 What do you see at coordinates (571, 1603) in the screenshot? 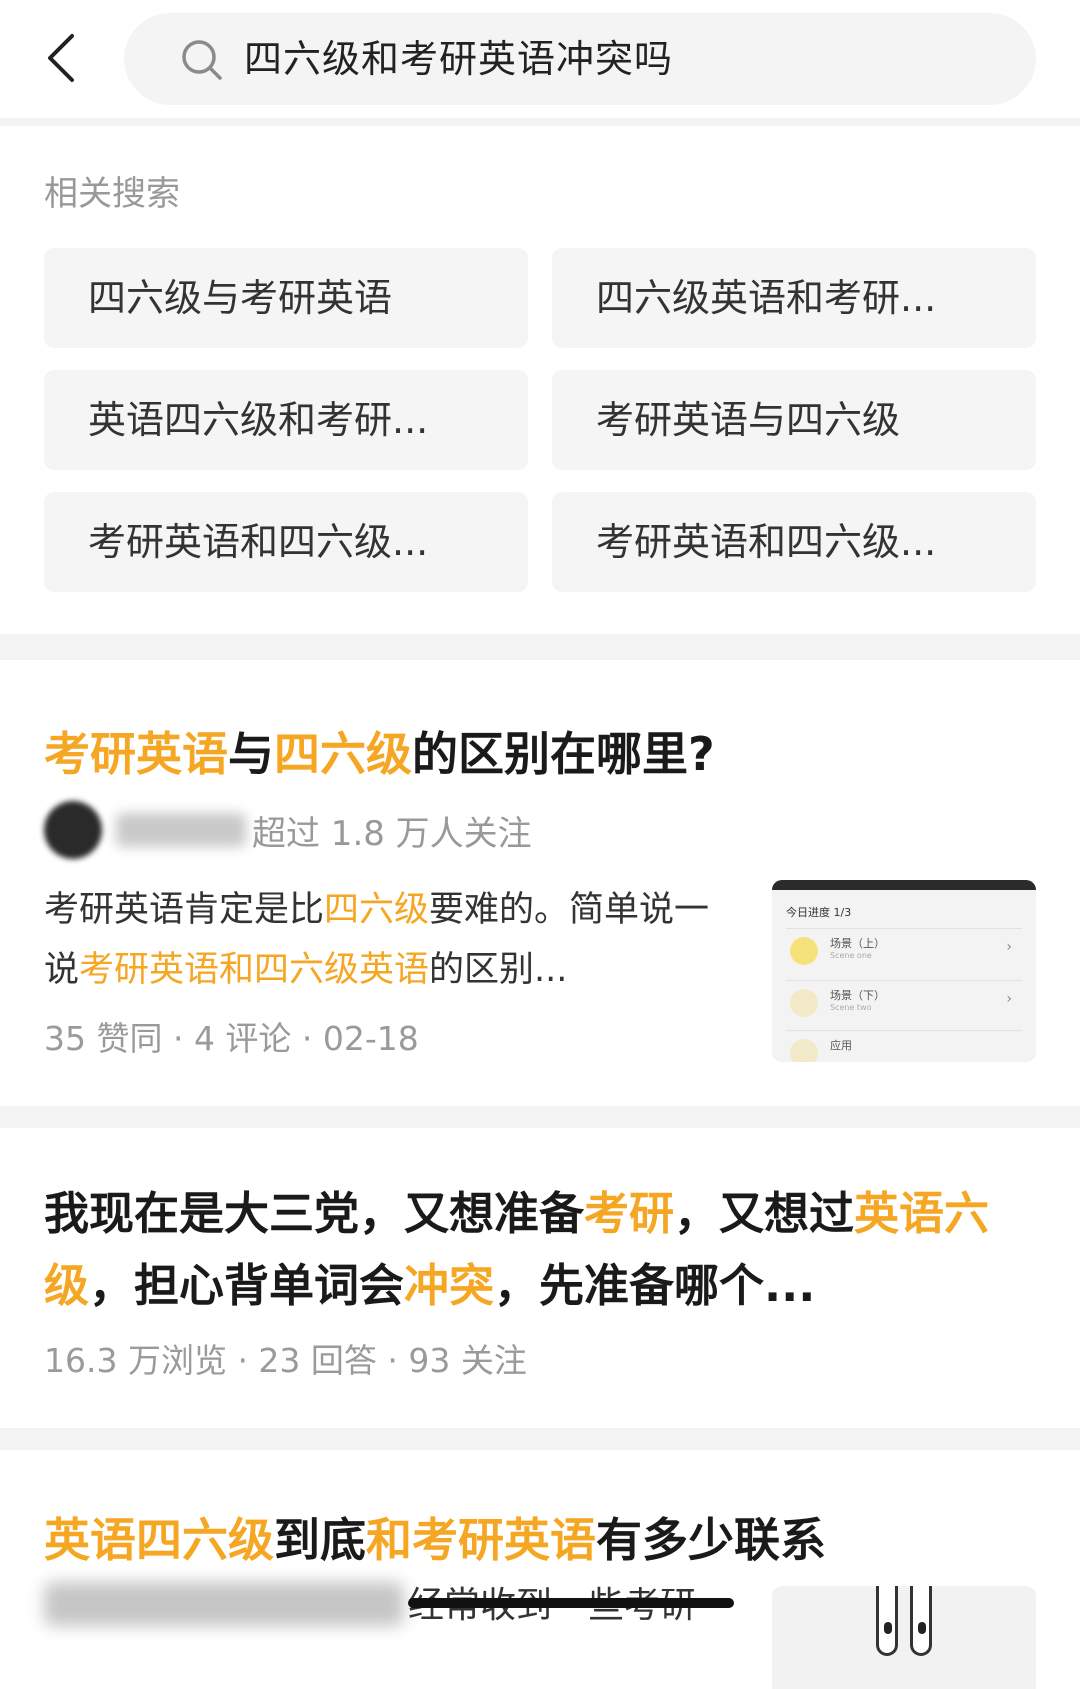
I see `redaction-line` at bounding box center [571, 1603].